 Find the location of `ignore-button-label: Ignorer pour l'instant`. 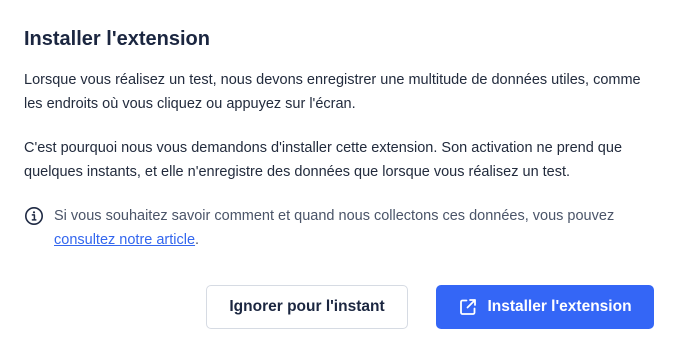

ignore-button-label: Ignorer pour l'instant is located at coordinates (307, 306).